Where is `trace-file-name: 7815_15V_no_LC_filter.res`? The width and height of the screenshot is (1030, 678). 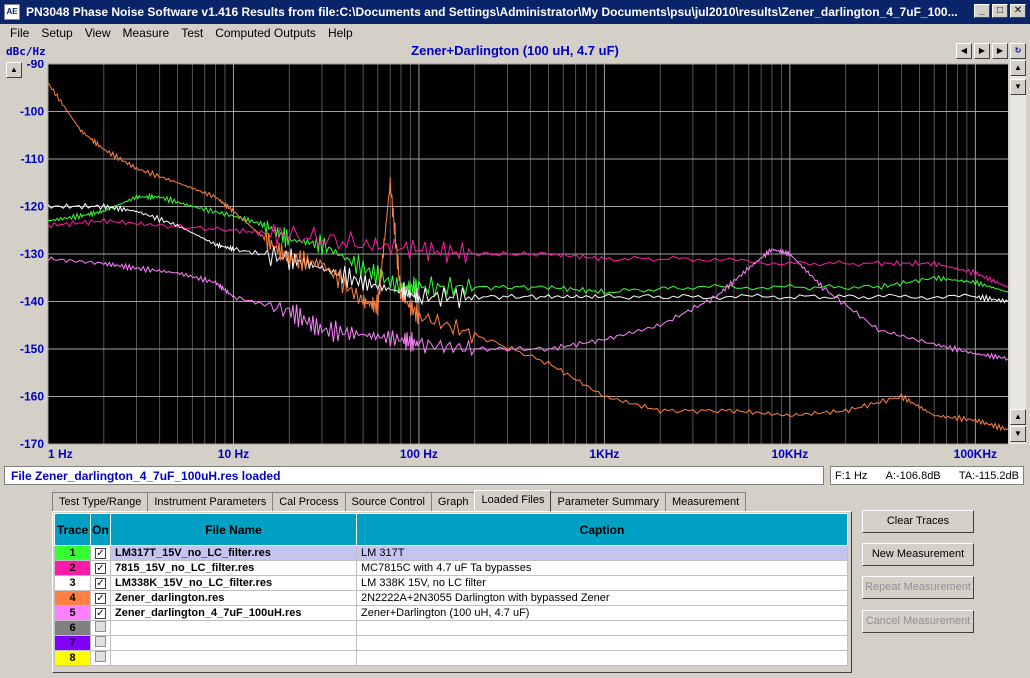 trace-file-name: 7815_15V_no_LC_filter.res is located at coordinates (233, 568).